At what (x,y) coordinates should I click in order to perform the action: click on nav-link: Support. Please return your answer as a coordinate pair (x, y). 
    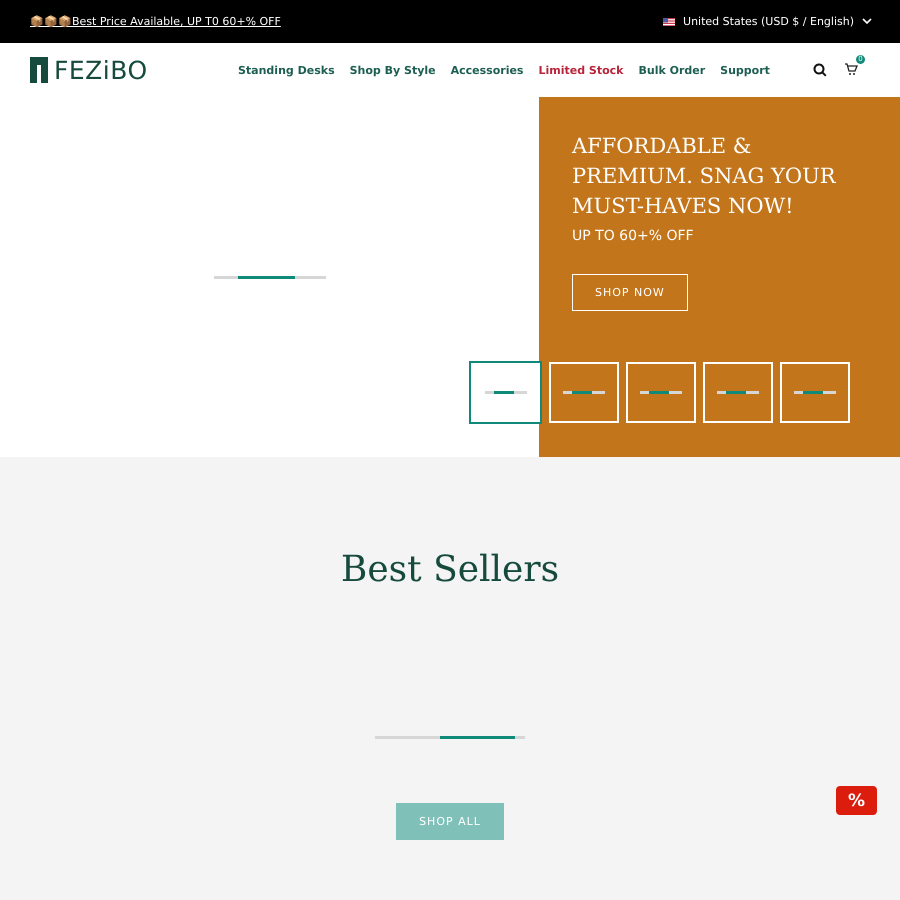
    Looking at the image, I should click on (745, 70).